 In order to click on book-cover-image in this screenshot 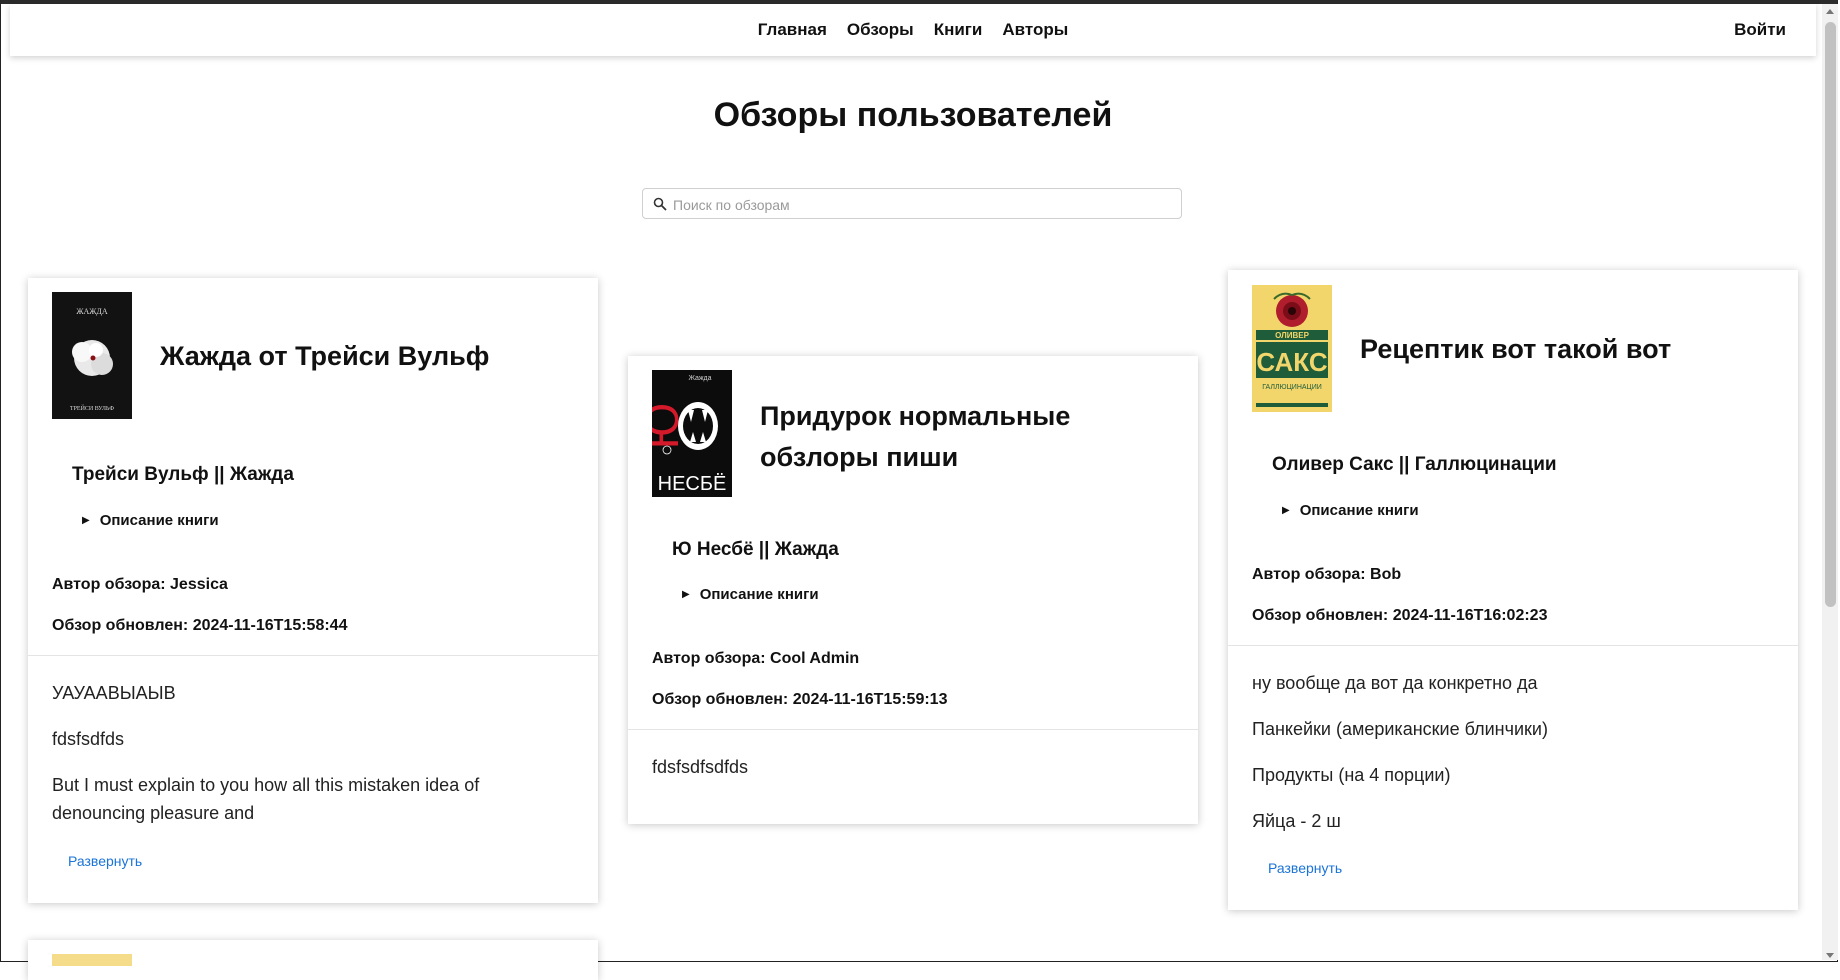, I will do `click(92, 960)`.